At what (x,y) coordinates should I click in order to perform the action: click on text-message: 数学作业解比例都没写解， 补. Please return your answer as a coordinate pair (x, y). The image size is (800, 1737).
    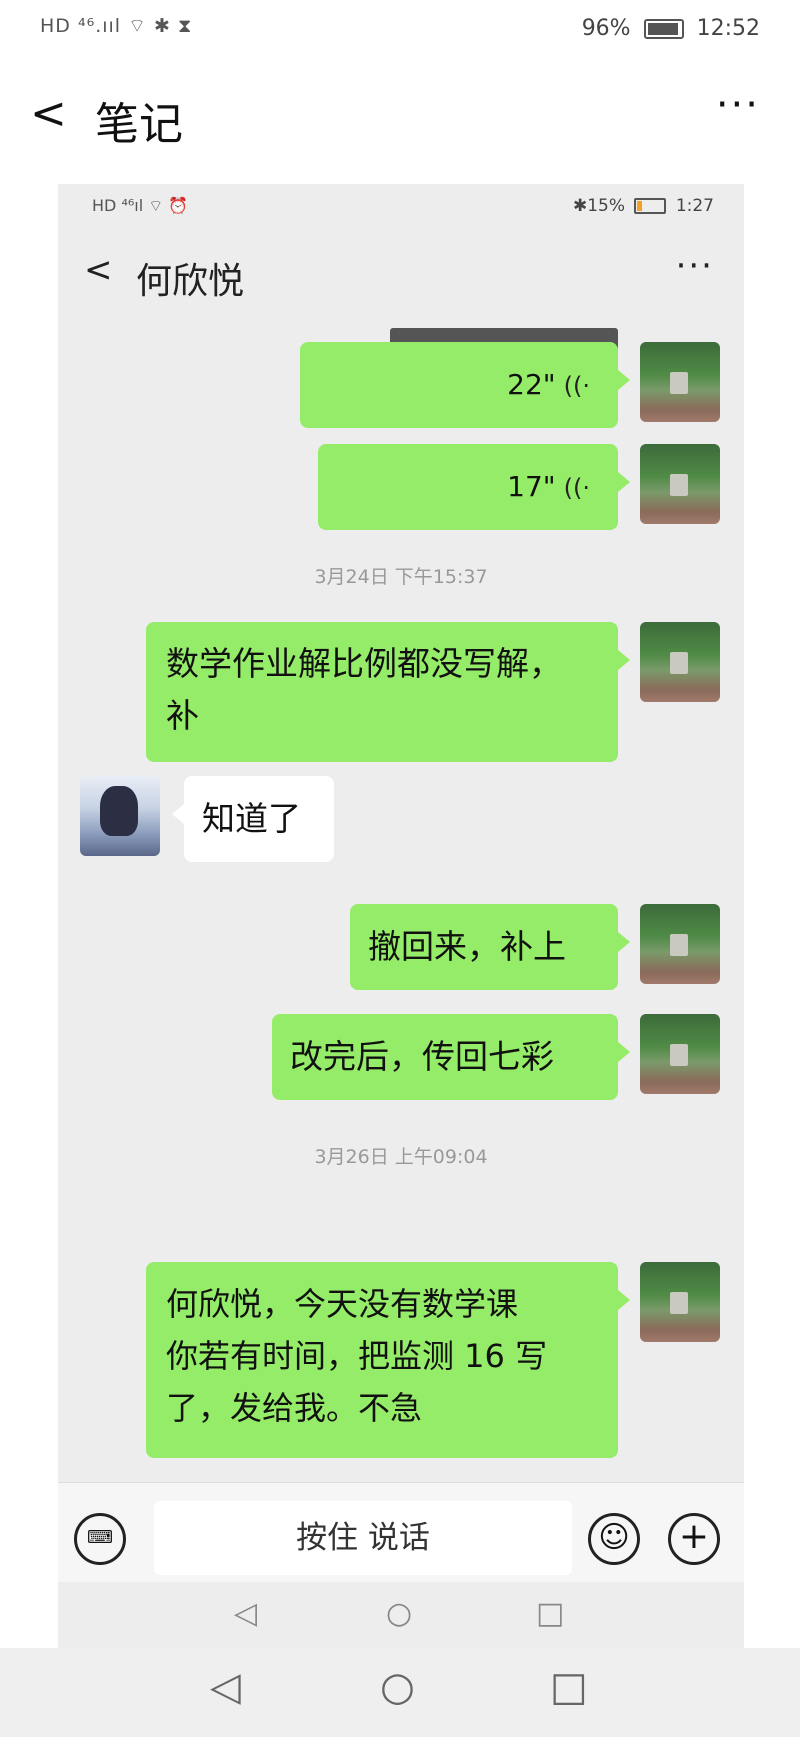
    Looking at the image, I should click on (388, 692).